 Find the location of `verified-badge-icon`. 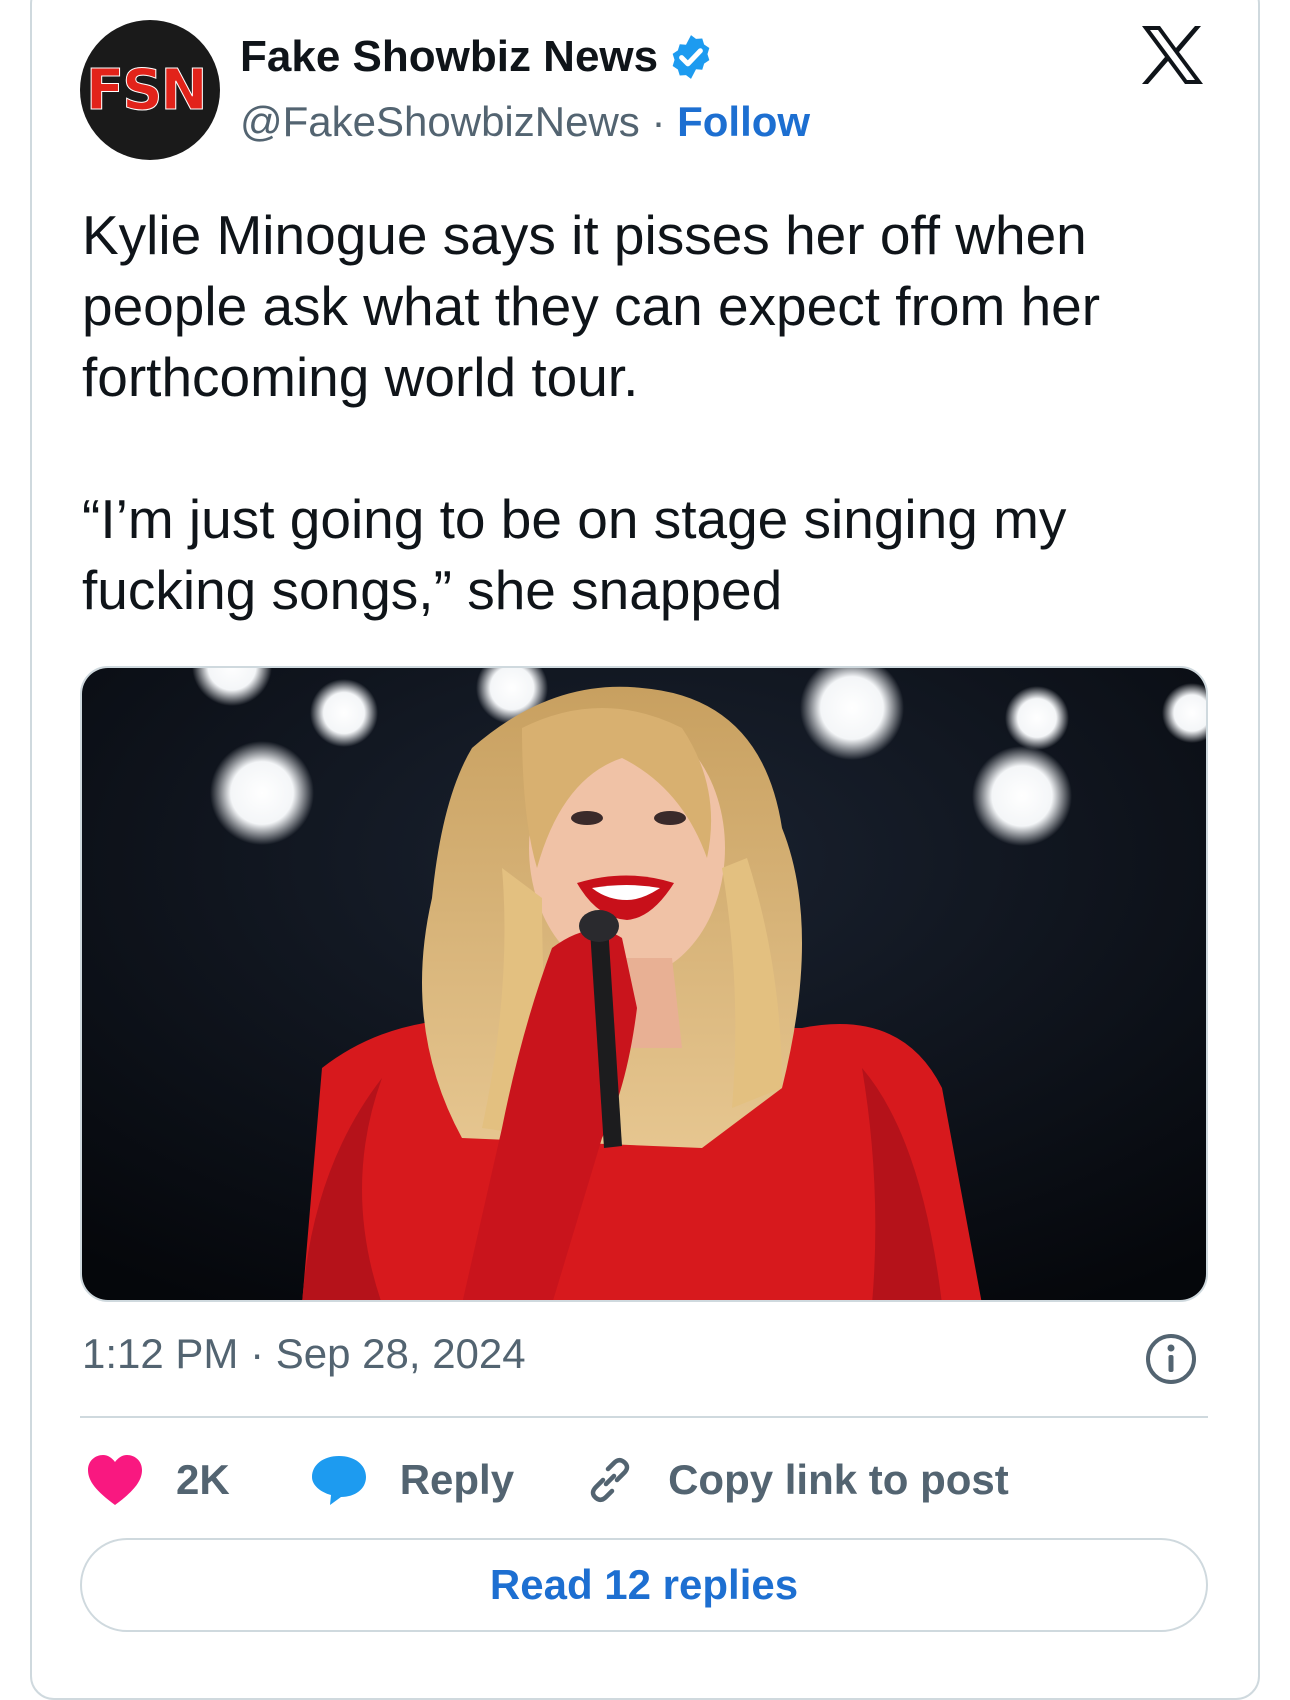

verified-badge-icon is located at coordinates (691, 57).